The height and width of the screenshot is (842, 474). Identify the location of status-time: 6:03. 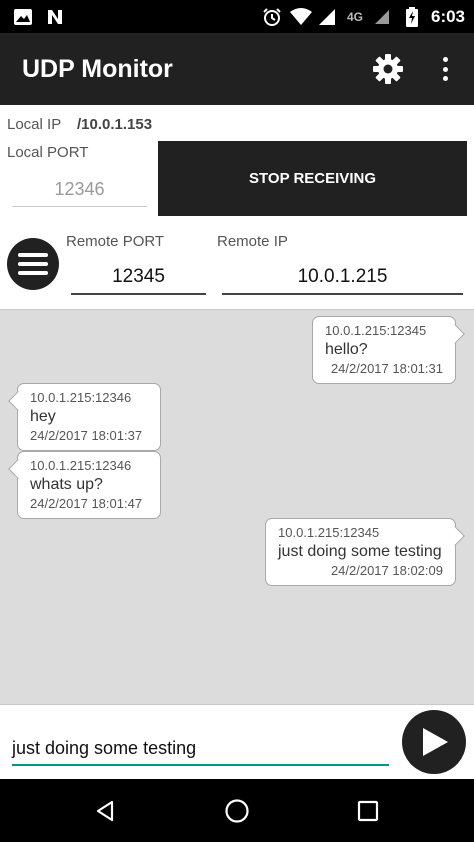
(448, 16).